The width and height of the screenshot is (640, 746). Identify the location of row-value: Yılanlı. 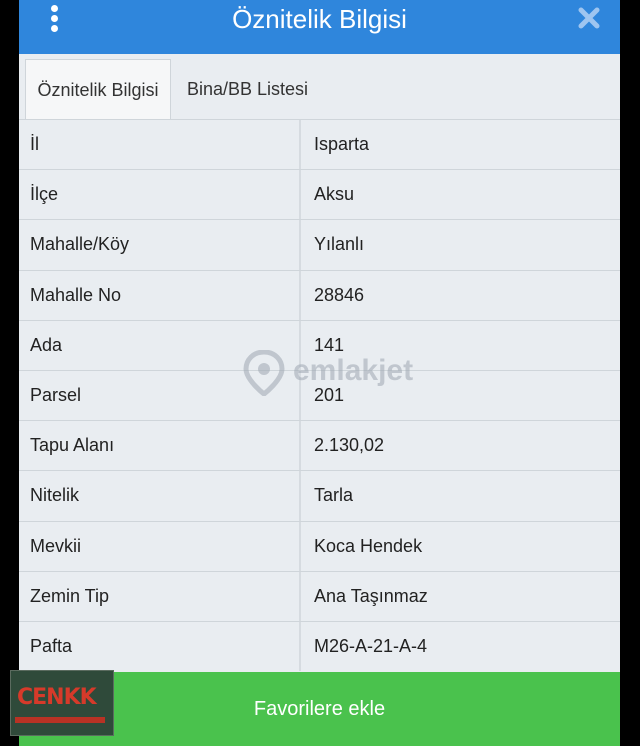
(339, 244).